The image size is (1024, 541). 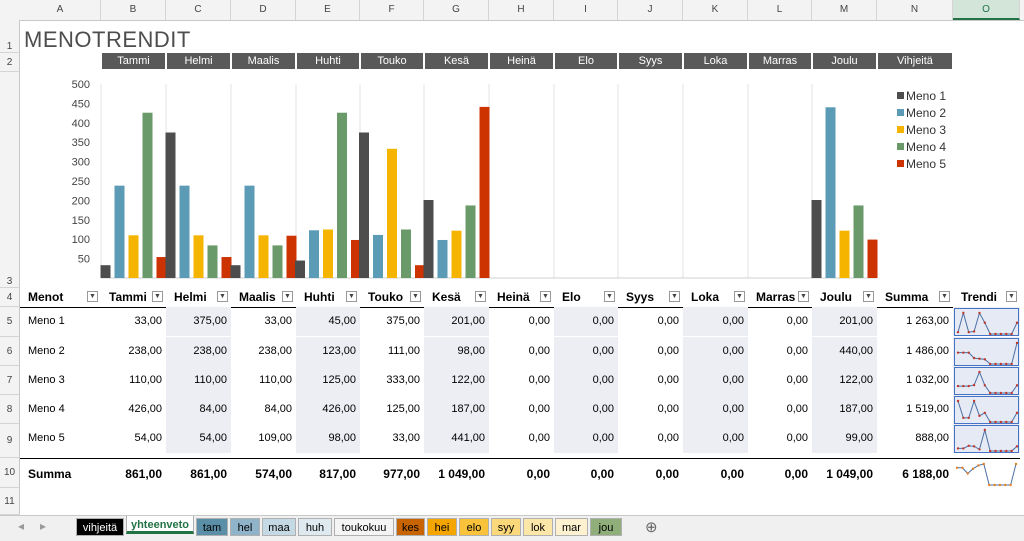 I want to click on bar-meno-5-kesä, so click(x=484, y=192).